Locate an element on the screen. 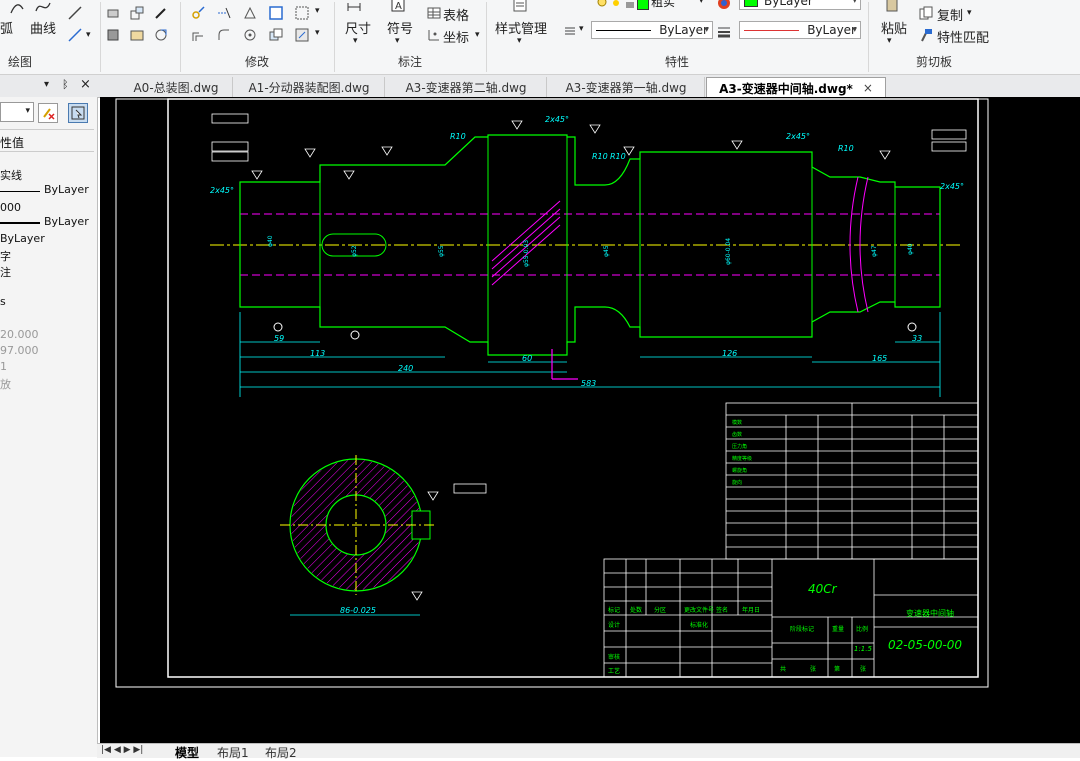 This screenshot has width=1080, height=761. panel-menu-icon: ▾ is located at coordinates (46, 84).